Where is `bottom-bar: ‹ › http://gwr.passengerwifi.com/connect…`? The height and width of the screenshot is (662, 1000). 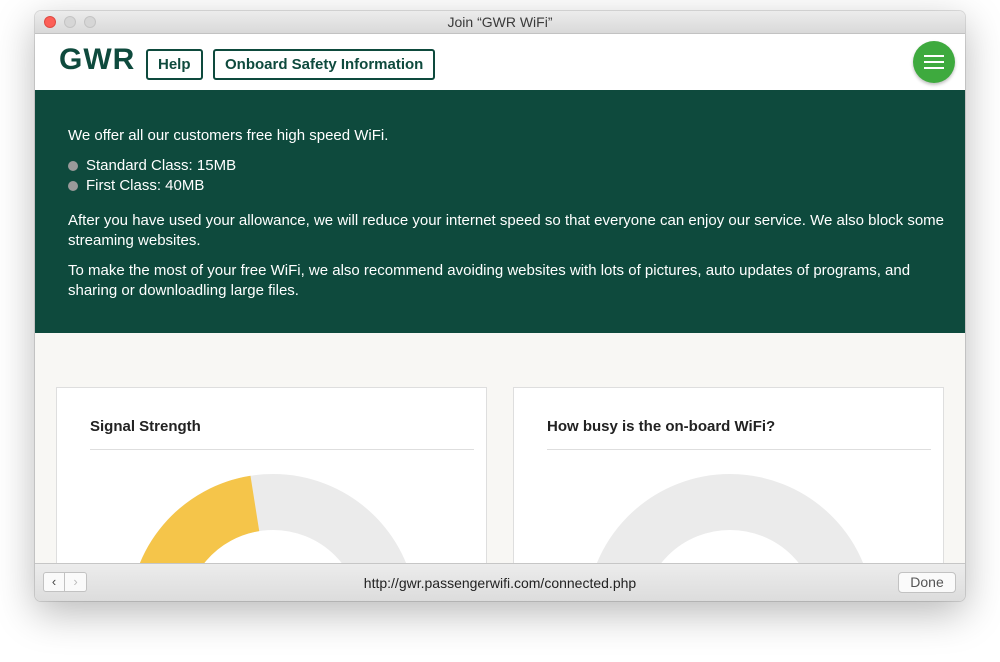
bottom-bar: ‹ › http://gwr.passengerwifi.com/connect… is located at coordinates (500, 582).